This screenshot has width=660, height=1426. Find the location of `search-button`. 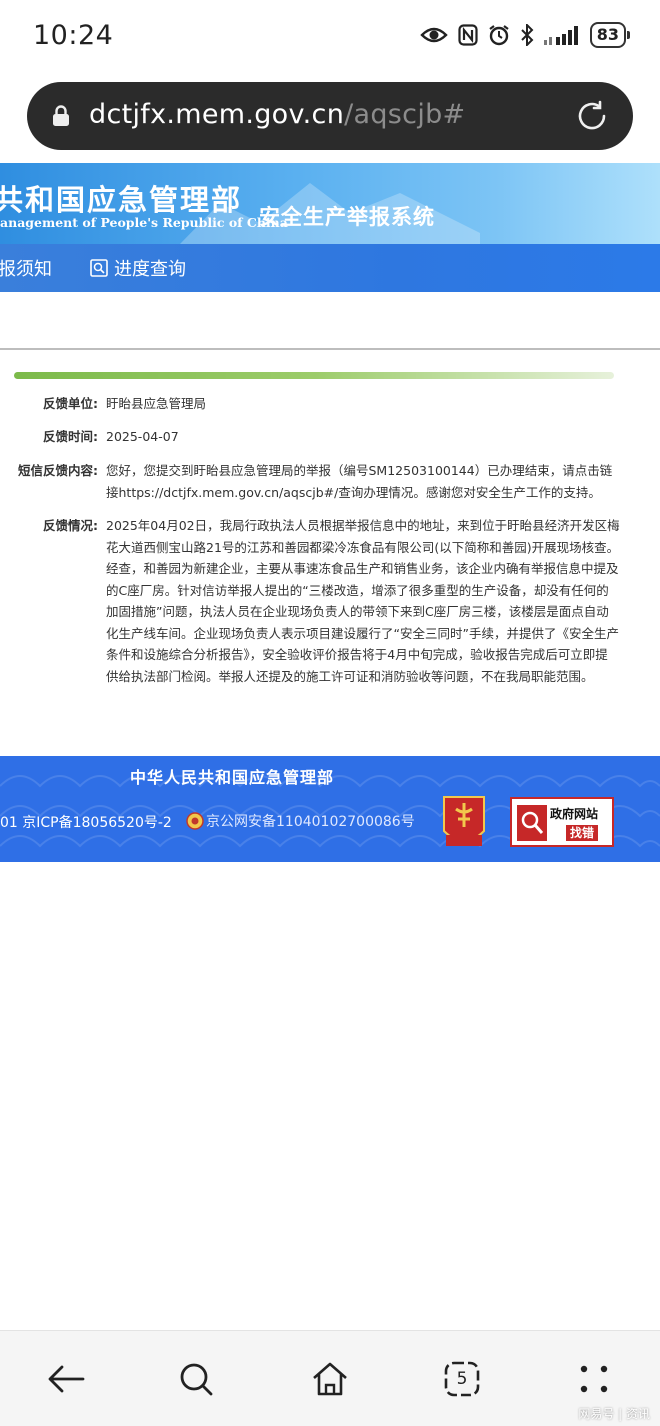

search-button is located at coordinates (196, 1379).